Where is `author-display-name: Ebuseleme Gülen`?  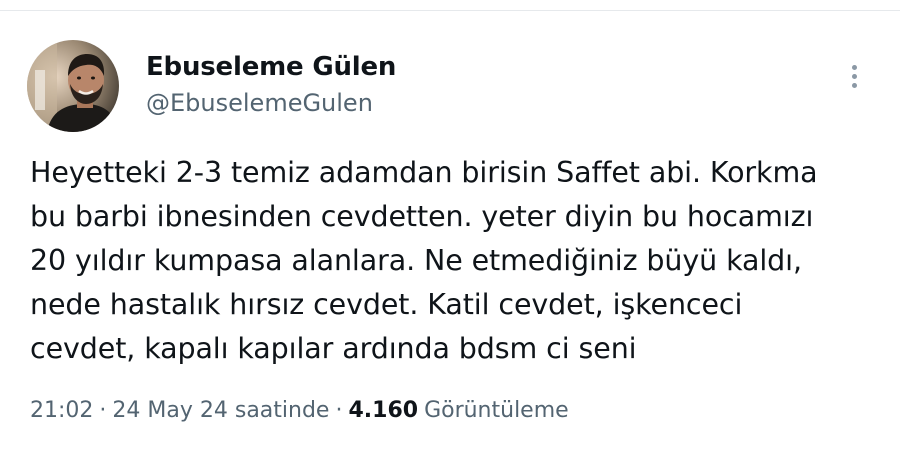
author-display-name: Ebuseleme Gülen is located at coordinates (271, 67).